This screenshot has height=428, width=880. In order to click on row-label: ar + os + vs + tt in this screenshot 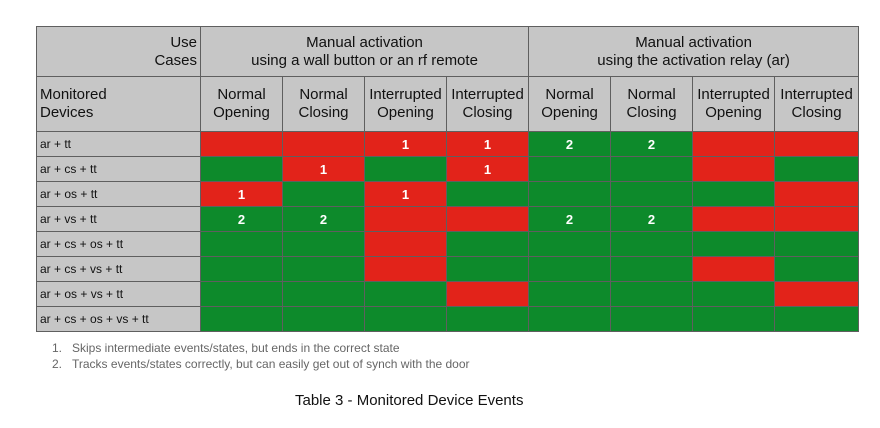, I will do `click(118, 294)`.